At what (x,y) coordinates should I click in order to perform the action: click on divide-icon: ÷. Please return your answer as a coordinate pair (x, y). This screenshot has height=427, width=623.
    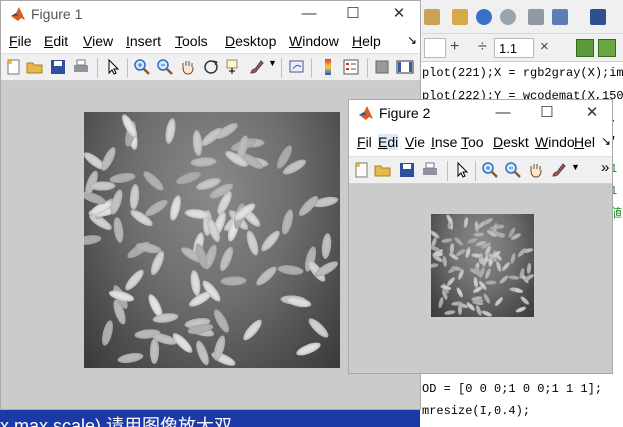
    Looking at the image, I should click on (482, 47).